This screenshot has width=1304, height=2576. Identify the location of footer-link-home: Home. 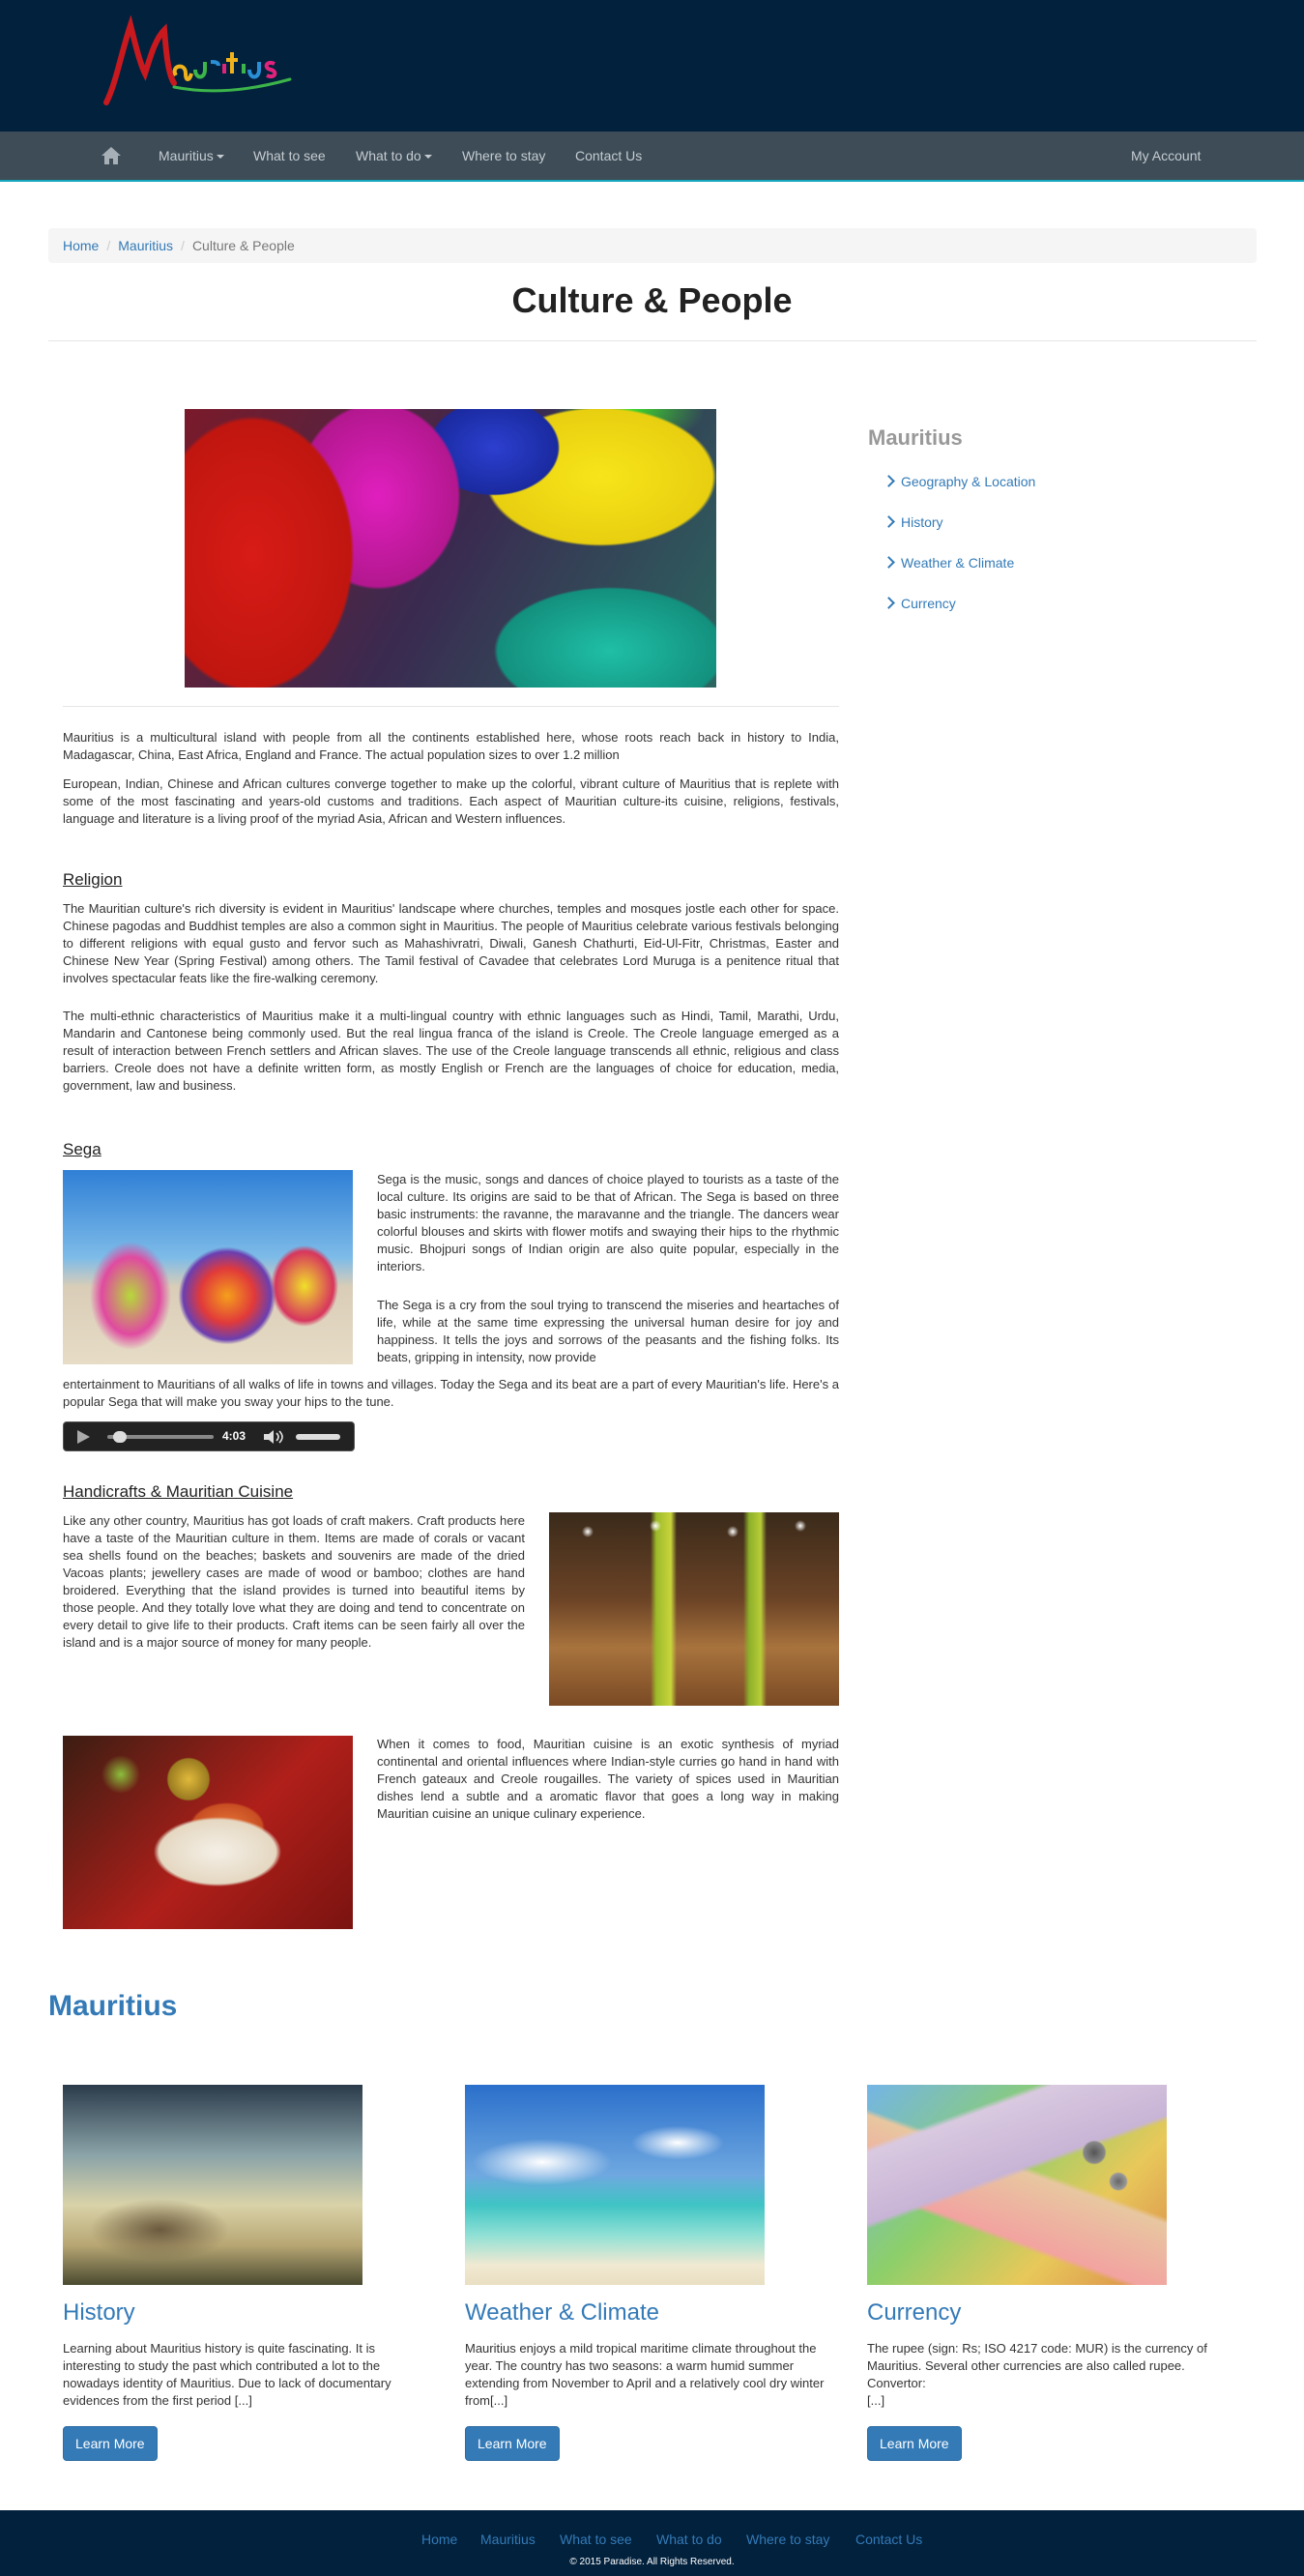
(439, 2539).